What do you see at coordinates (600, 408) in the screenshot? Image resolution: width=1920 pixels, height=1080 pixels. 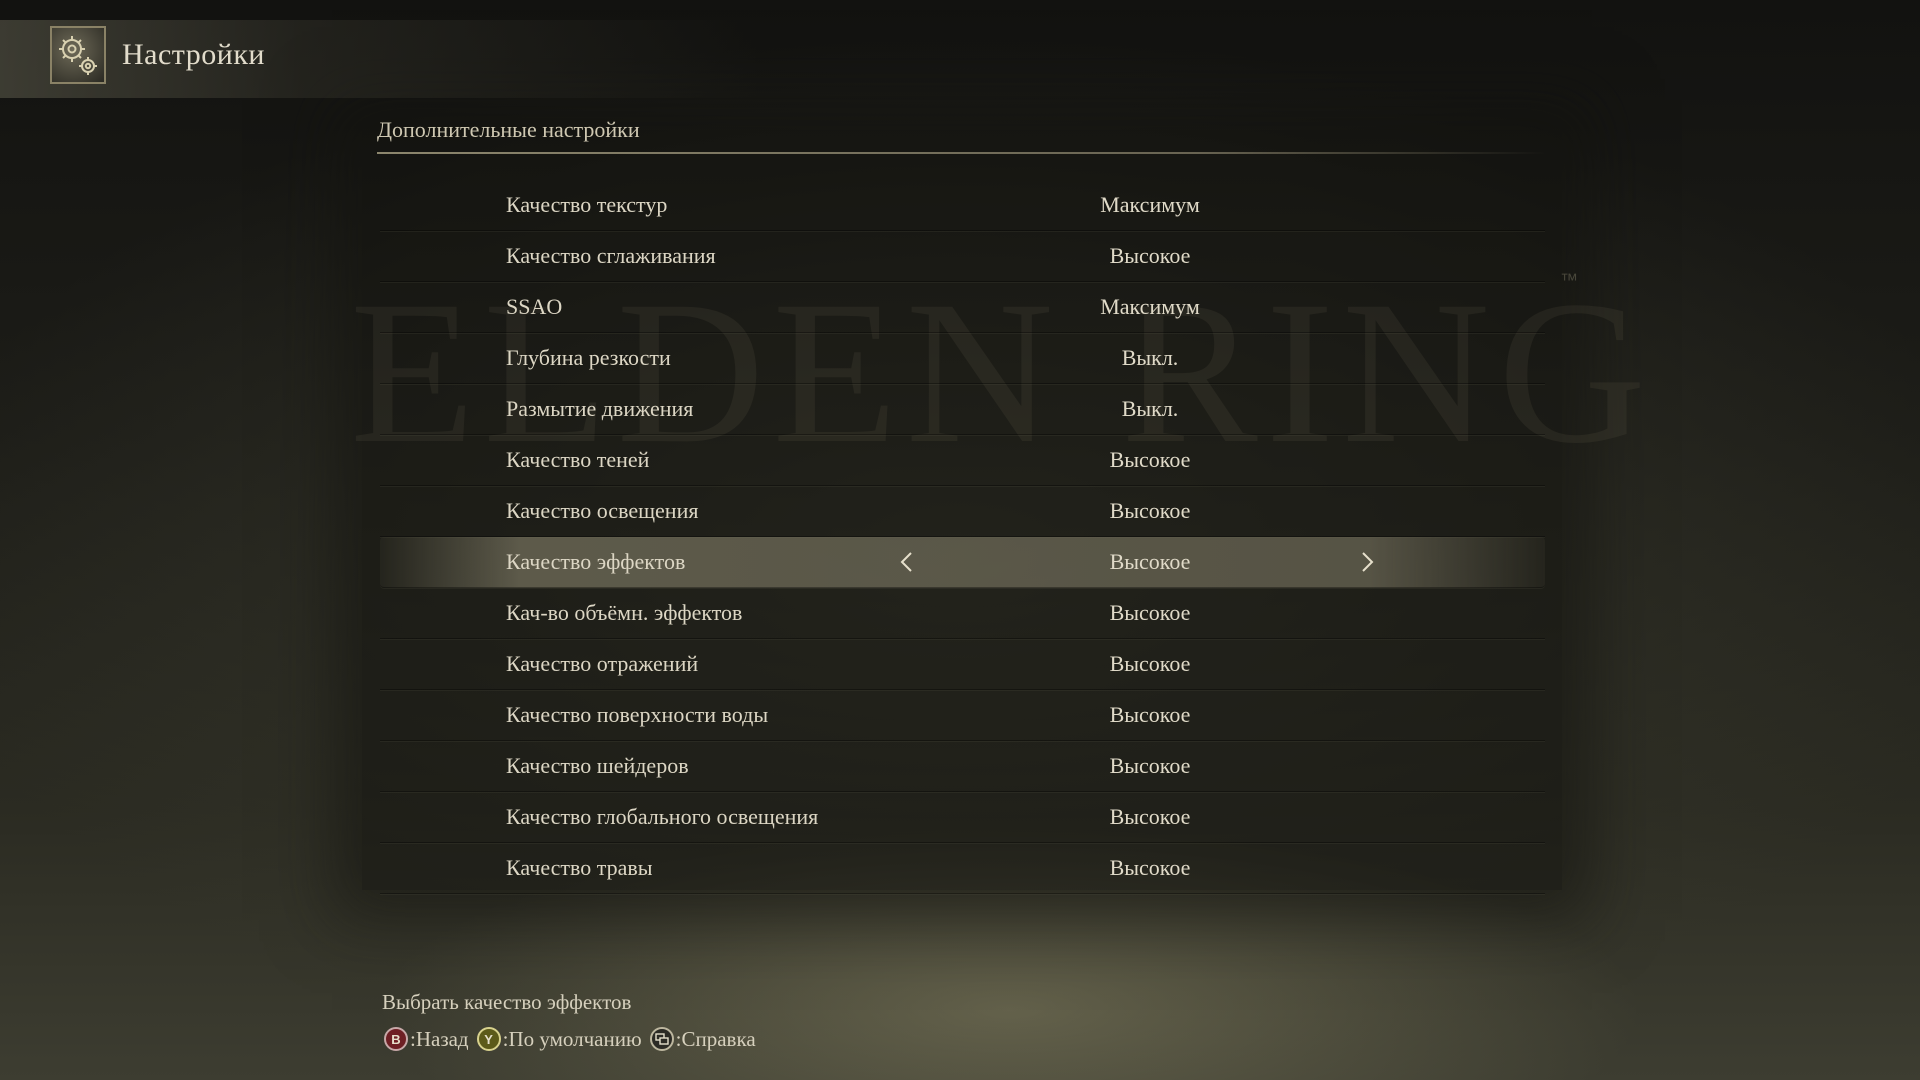 I see `setting-label: Размытие движения` at bounding box center [600, 408].